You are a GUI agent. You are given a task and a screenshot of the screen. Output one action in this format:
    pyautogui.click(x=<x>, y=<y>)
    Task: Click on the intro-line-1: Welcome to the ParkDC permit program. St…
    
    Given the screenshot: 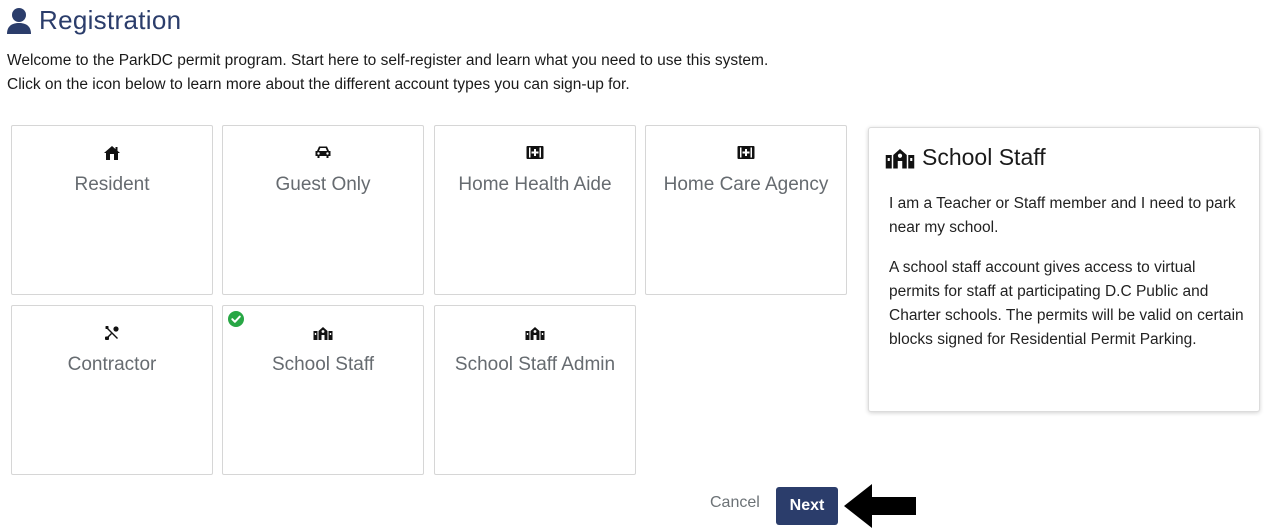 What is the action you would take?
    pyautogui.click(x=388, y=60)
    